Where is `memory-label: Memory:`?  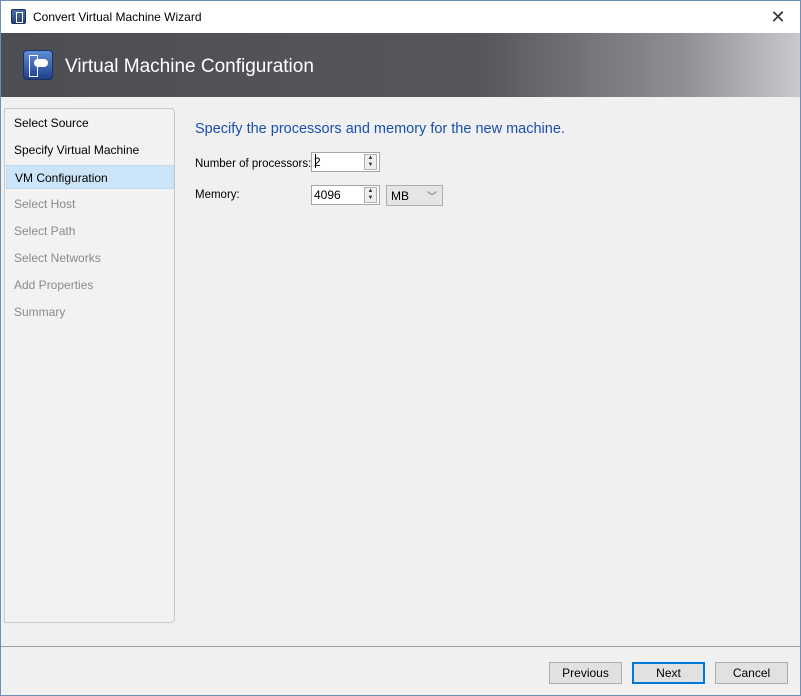 memory-label: Memory: is located at coordinates (217, 195).